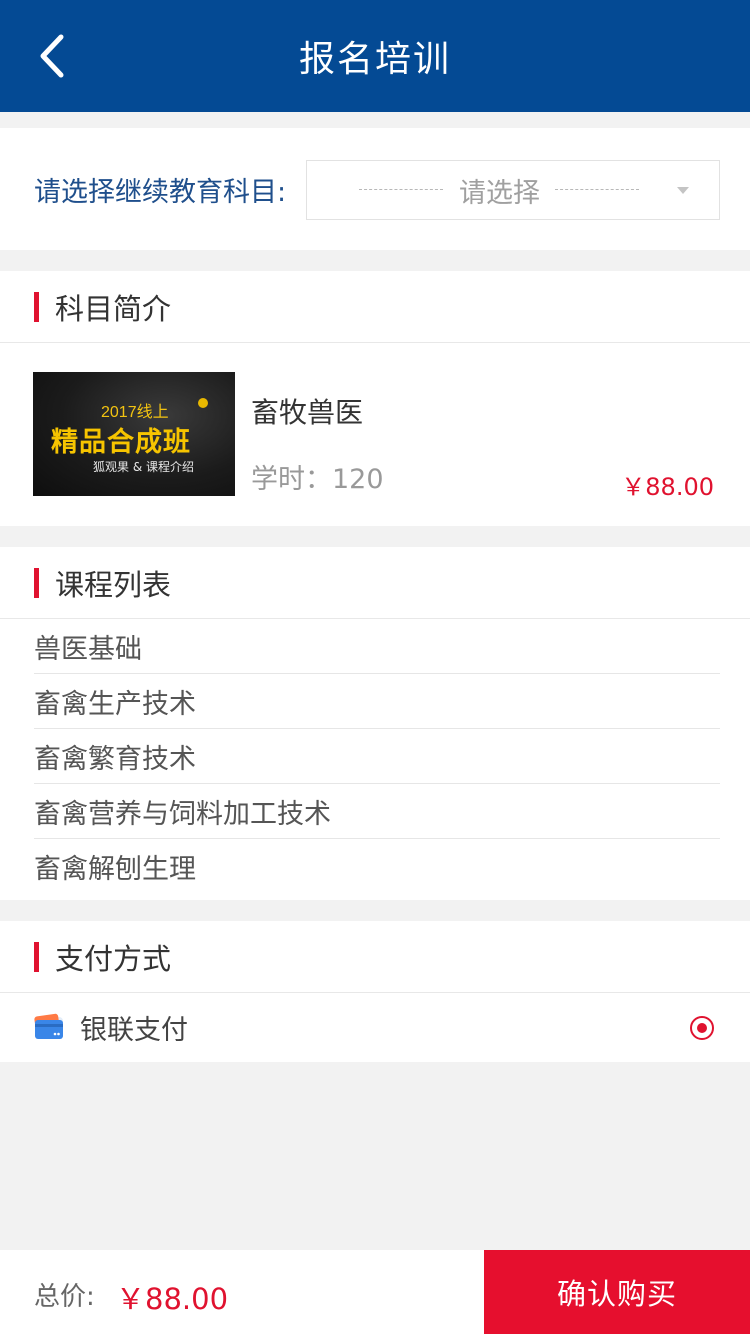 Image resolution: width=750 pixels, height=1334 pixels. I want to click on list-item: 畜禽解刨生理, so click(377, 866).